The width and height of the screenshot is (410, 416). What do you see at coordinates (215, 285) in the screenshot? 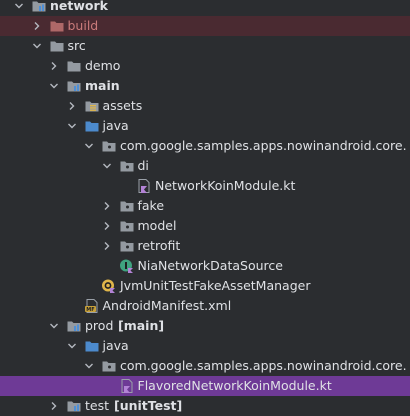
I see `tree-row-label: JvmUnitTestFakeAssetManager` at bounding box center [215, 285].